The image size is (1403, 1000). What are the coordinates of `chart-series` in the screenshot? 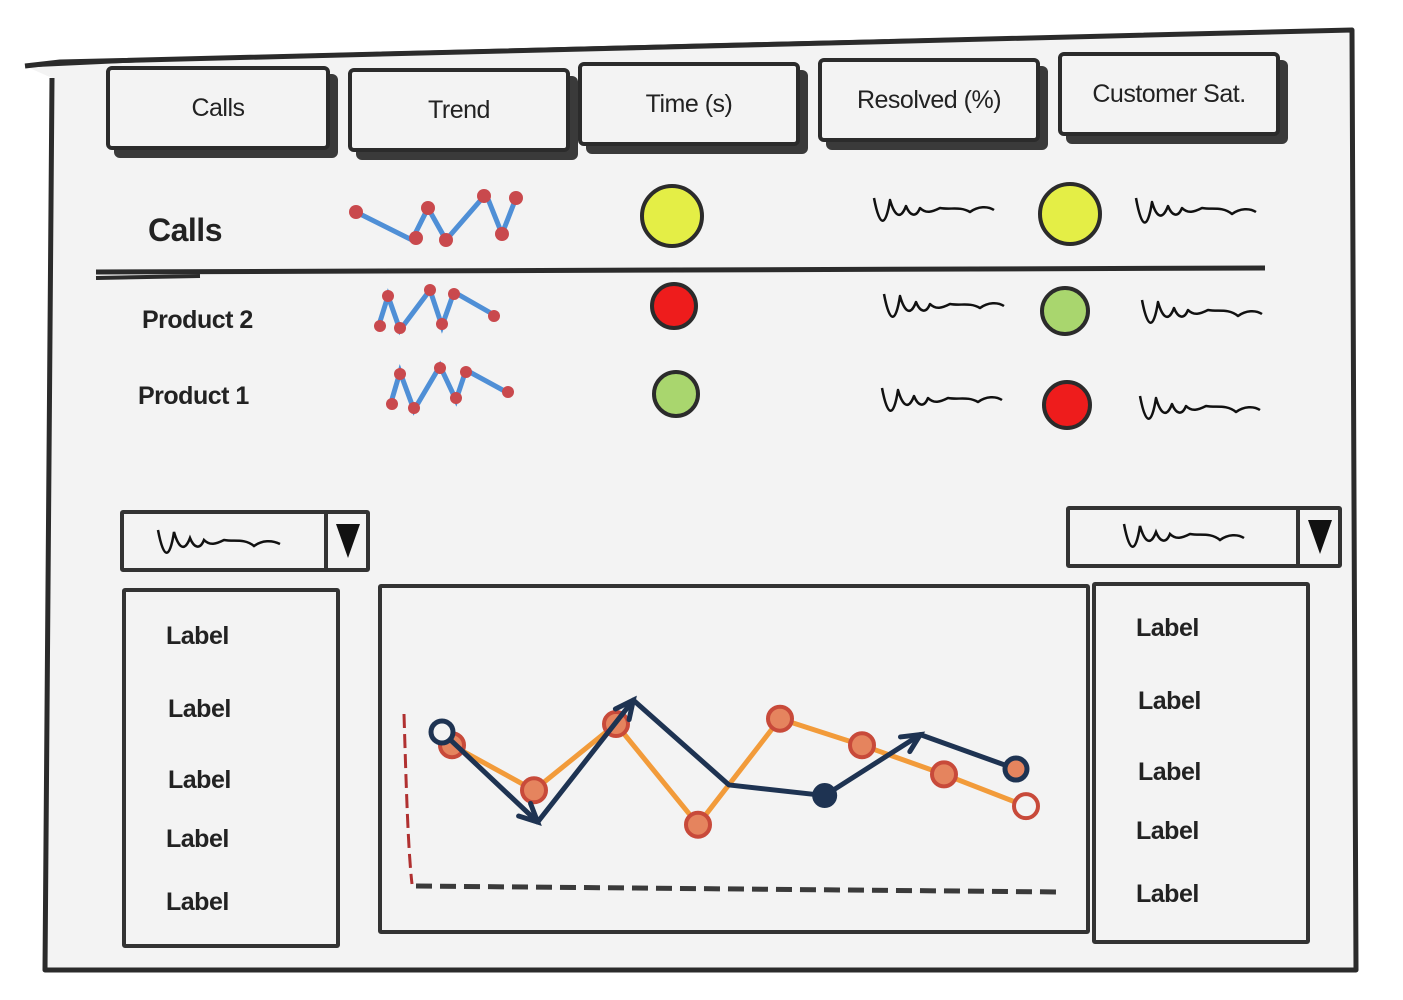 It's located at (734, 767).